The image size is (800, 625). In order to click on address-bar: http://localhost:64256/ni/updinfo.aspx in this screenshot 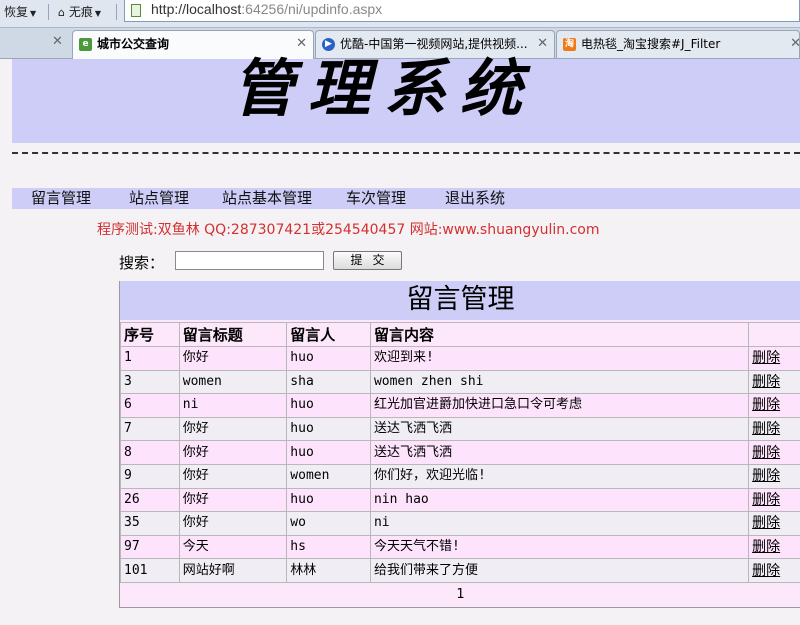, I will do `click(462, 11)`.